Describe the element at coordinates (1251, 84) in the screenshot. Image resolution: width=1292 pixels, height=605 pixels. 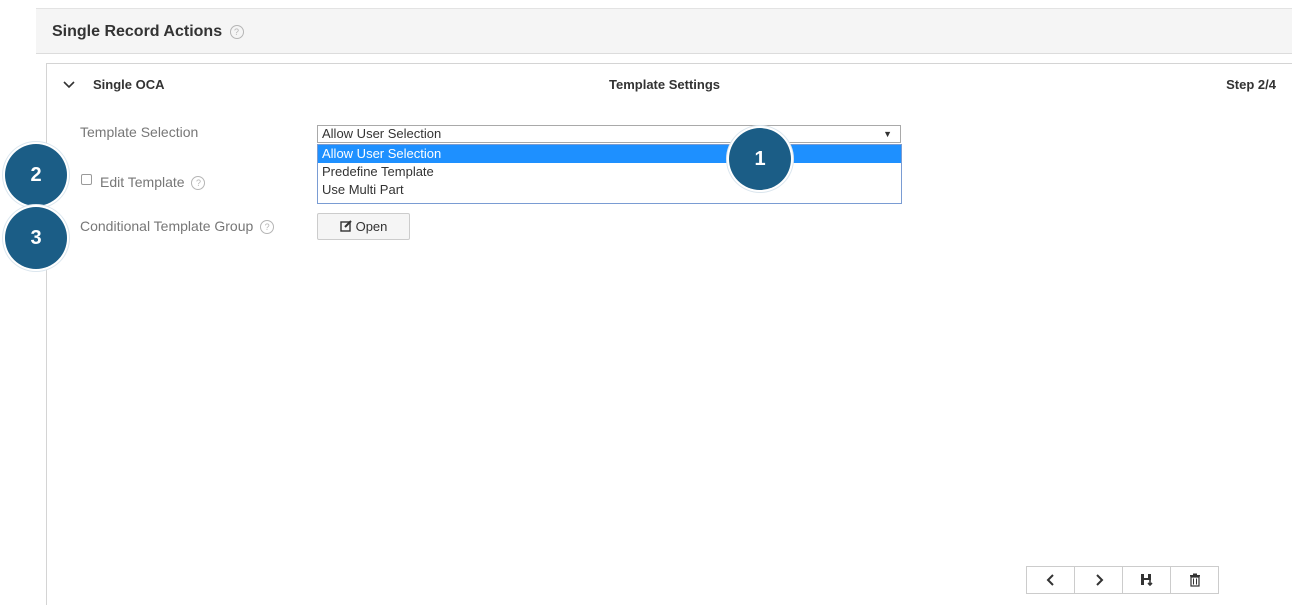
I see `step-indicator: Step 2/4` at that location.